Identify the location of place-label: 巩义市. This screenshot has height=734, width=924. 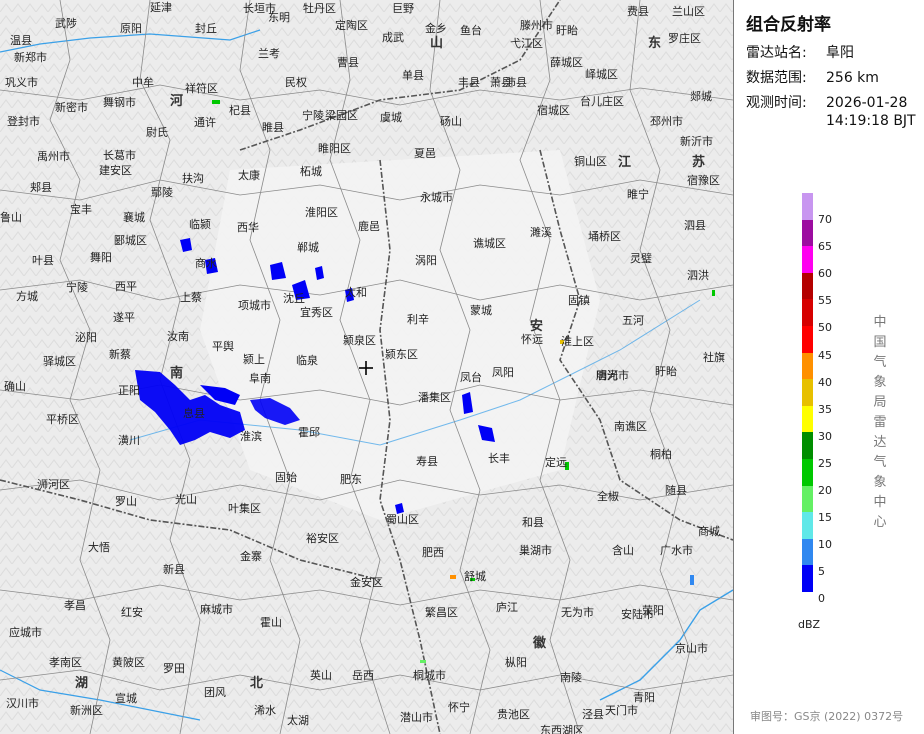
(21, 82).